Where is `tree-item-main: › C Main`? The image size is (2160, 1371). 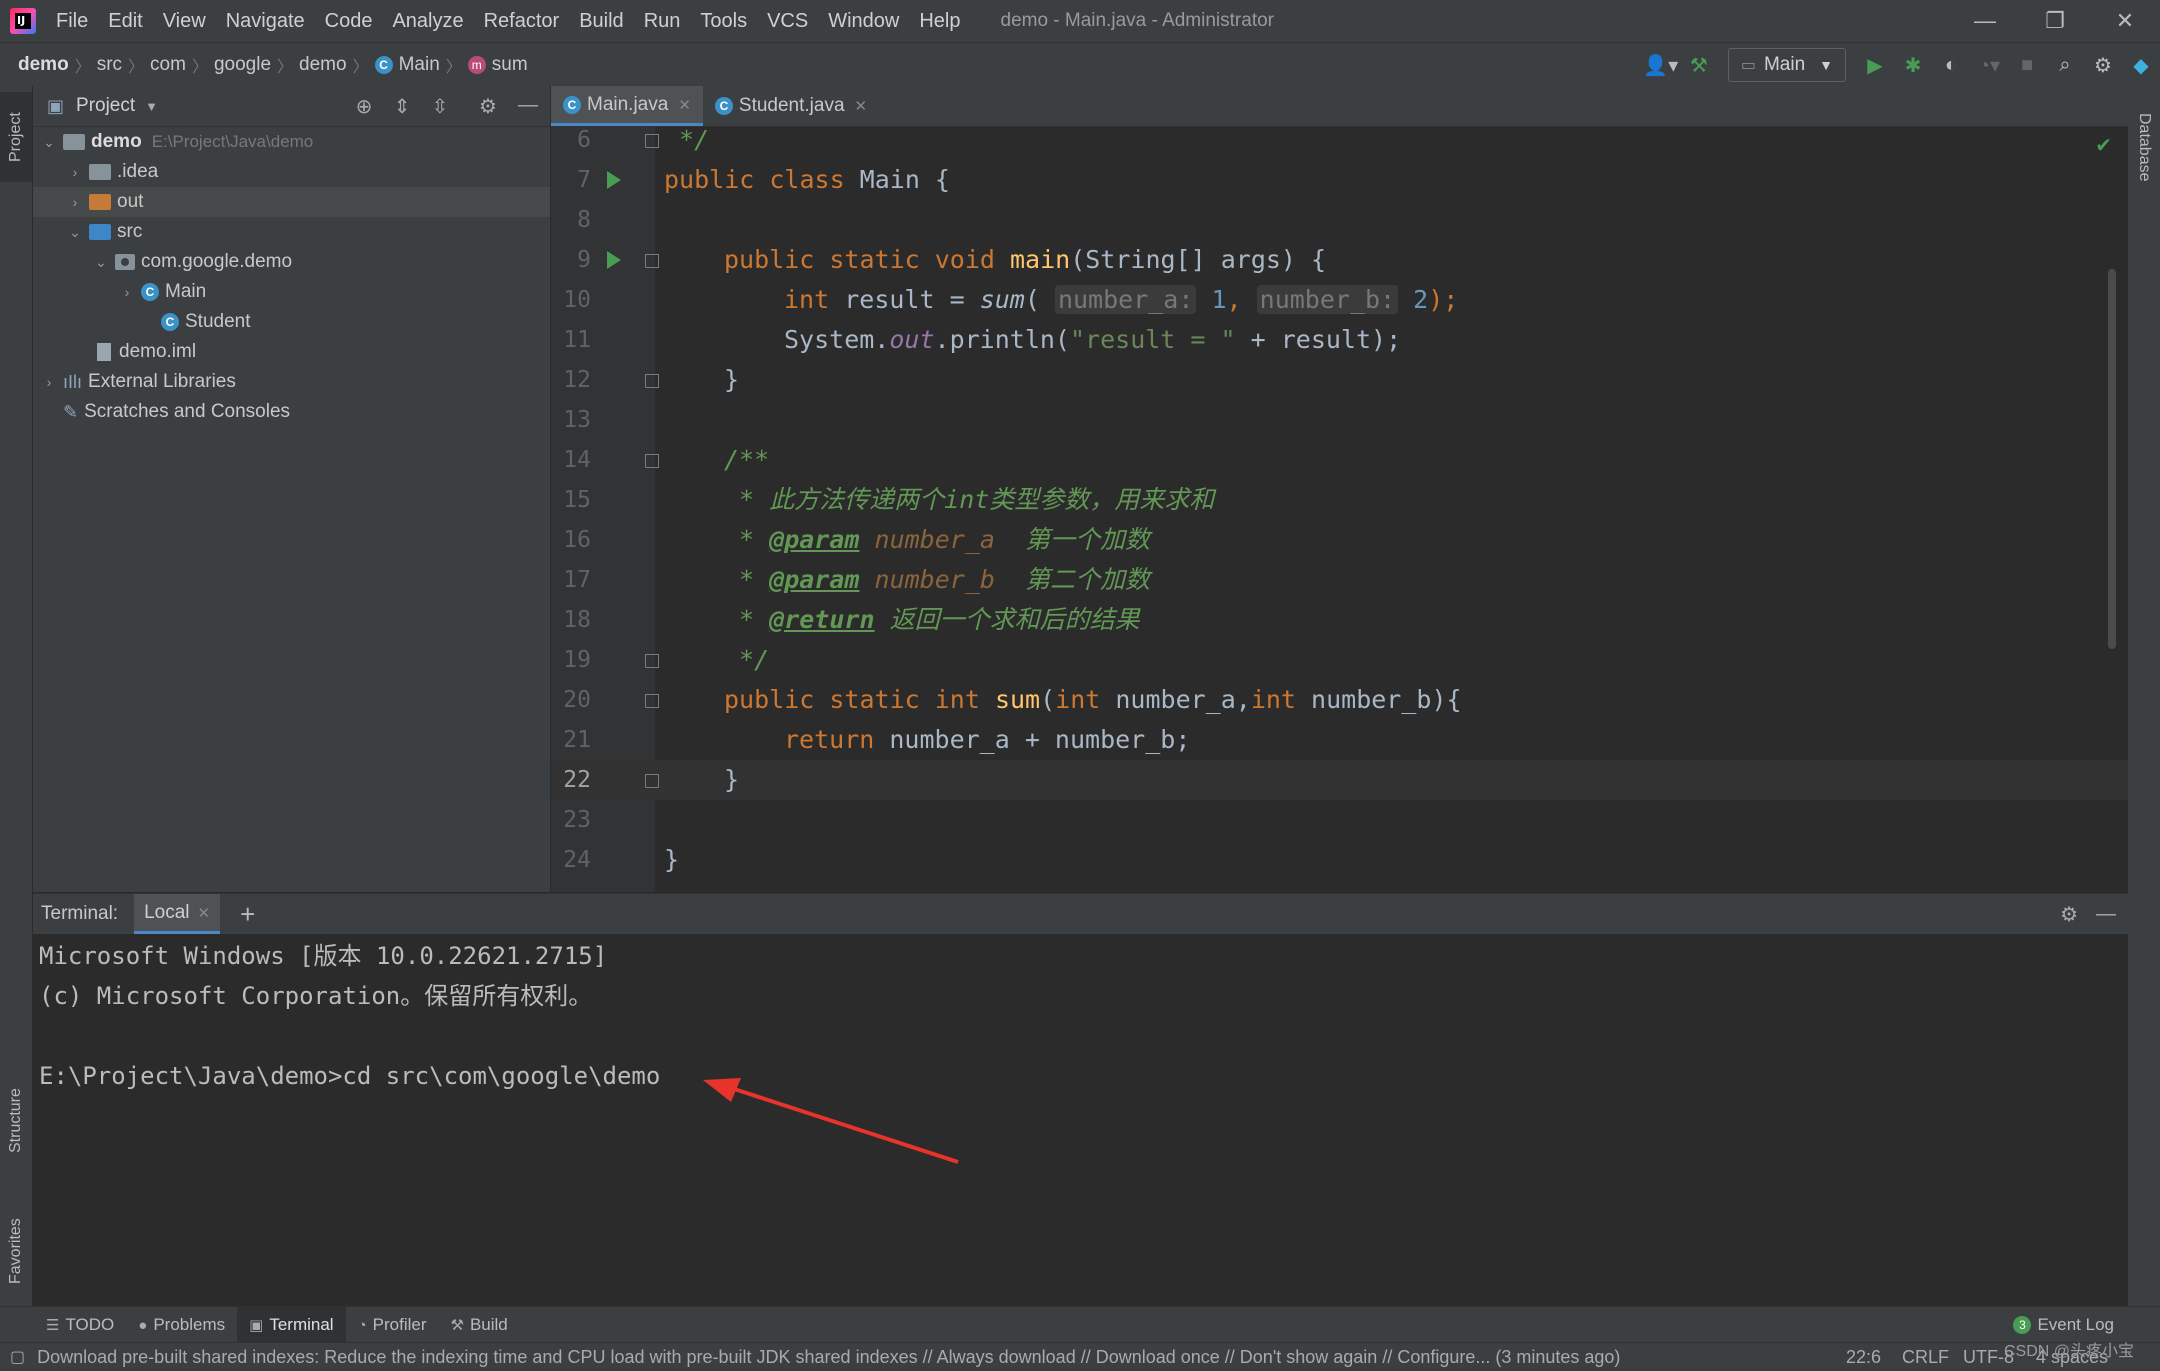 tree-item-main: › C Main is located at coordinates (291, 292).